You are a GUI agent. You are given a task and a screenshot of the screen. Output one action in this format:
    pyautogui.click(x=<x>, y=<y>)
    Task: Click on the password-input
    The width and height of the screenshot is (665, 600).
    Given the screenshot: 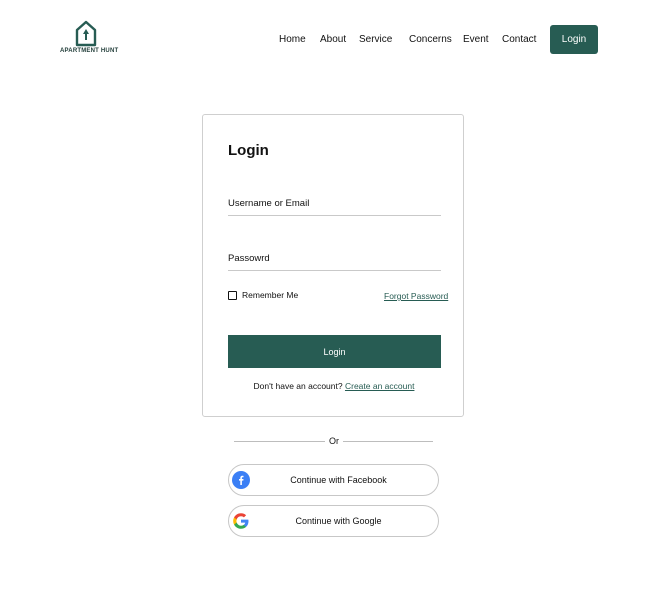 What is the action you would take?
    pyautogui.click(x=334, y=258)
    